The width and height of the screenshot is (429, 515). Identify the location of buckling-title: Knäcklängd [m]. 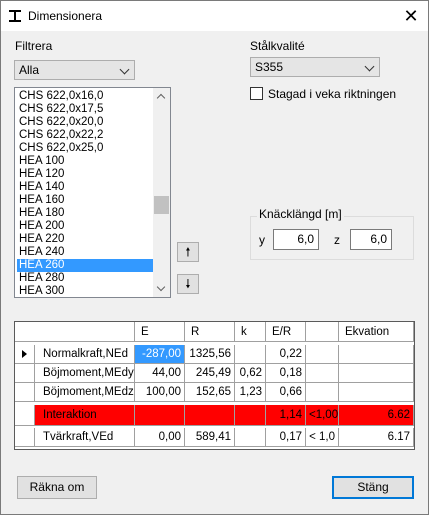
(300, 214).